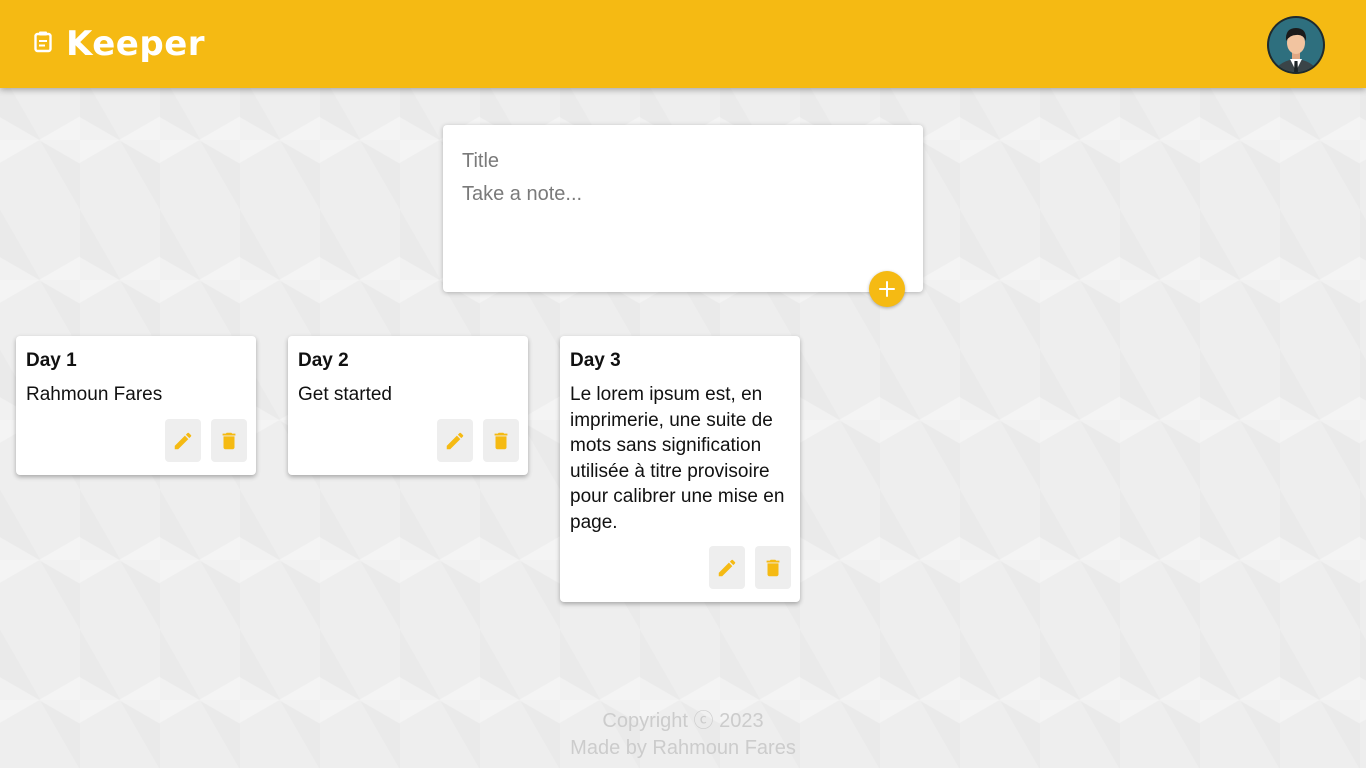 This screenshot has height=768, width=1366. Describe the element at coordinates (683, 734) in the screenshot. I see `page-footer: Copyright ⓒ 2023 Made by Rahmoun Fares` at that location.